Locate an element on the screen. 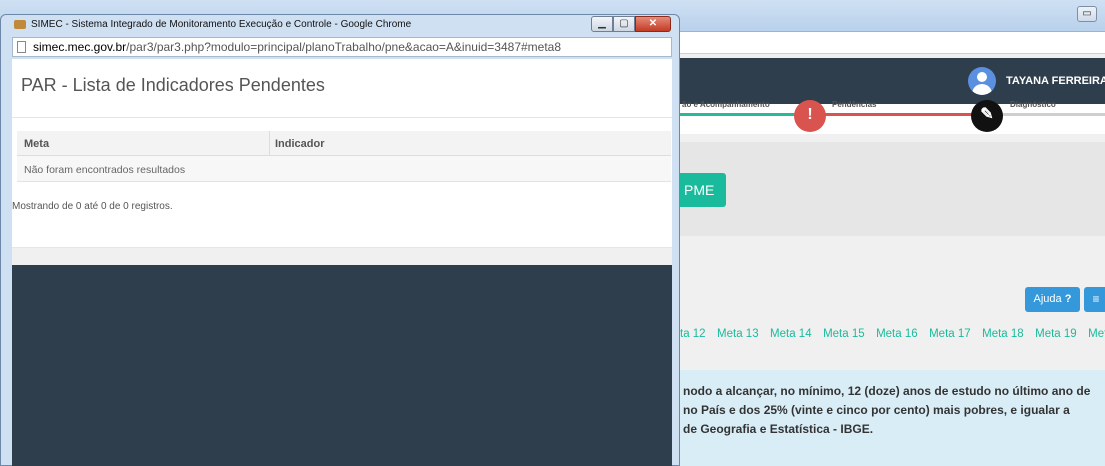 The height and width of the screenshot is (466, 1105). ajuda-button: Ajuda ? is located at coordinates (1052, 299).